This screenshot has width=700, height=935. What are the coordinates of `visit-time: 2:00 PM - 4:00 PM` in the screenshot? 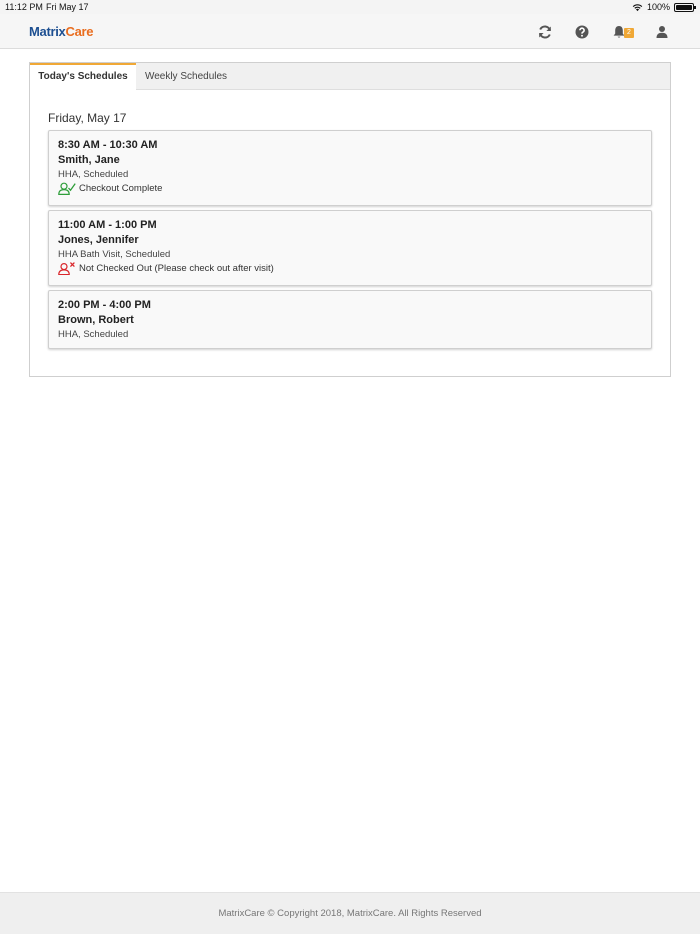 It's located at (104, 305).